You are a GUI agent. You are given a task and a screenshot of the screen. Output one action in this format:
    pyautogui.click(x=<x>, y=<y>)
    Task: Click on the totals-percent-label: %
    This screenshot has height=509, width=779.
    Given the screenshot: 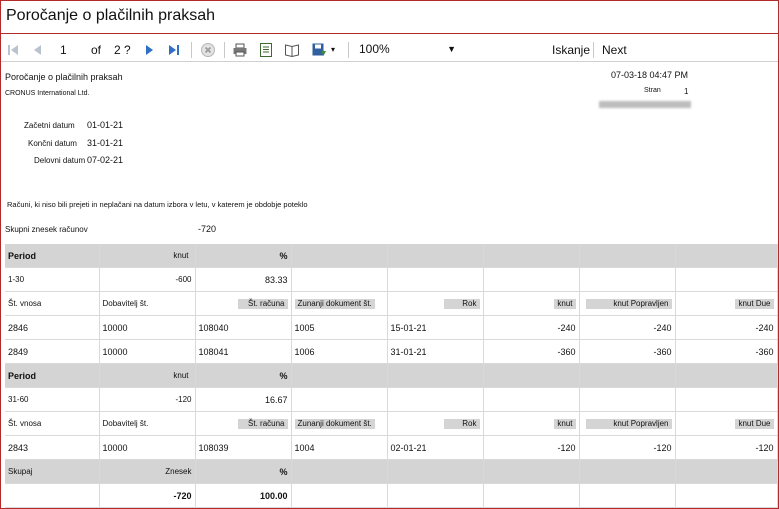 What is the action you would take?
    pyautogui.click(x=243, y=471)
    